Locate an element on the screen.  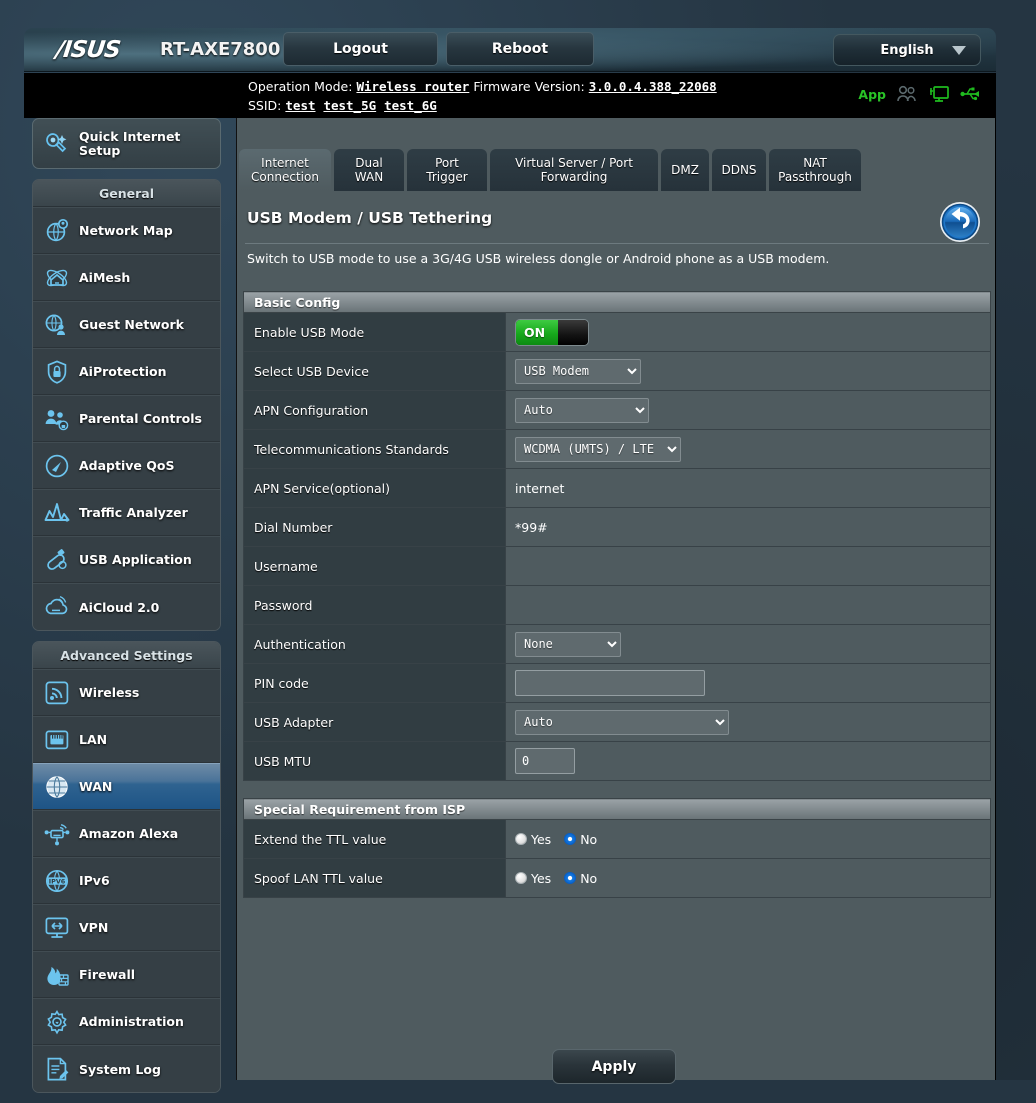
clients-users-icon is located at coordinates (907, 94).